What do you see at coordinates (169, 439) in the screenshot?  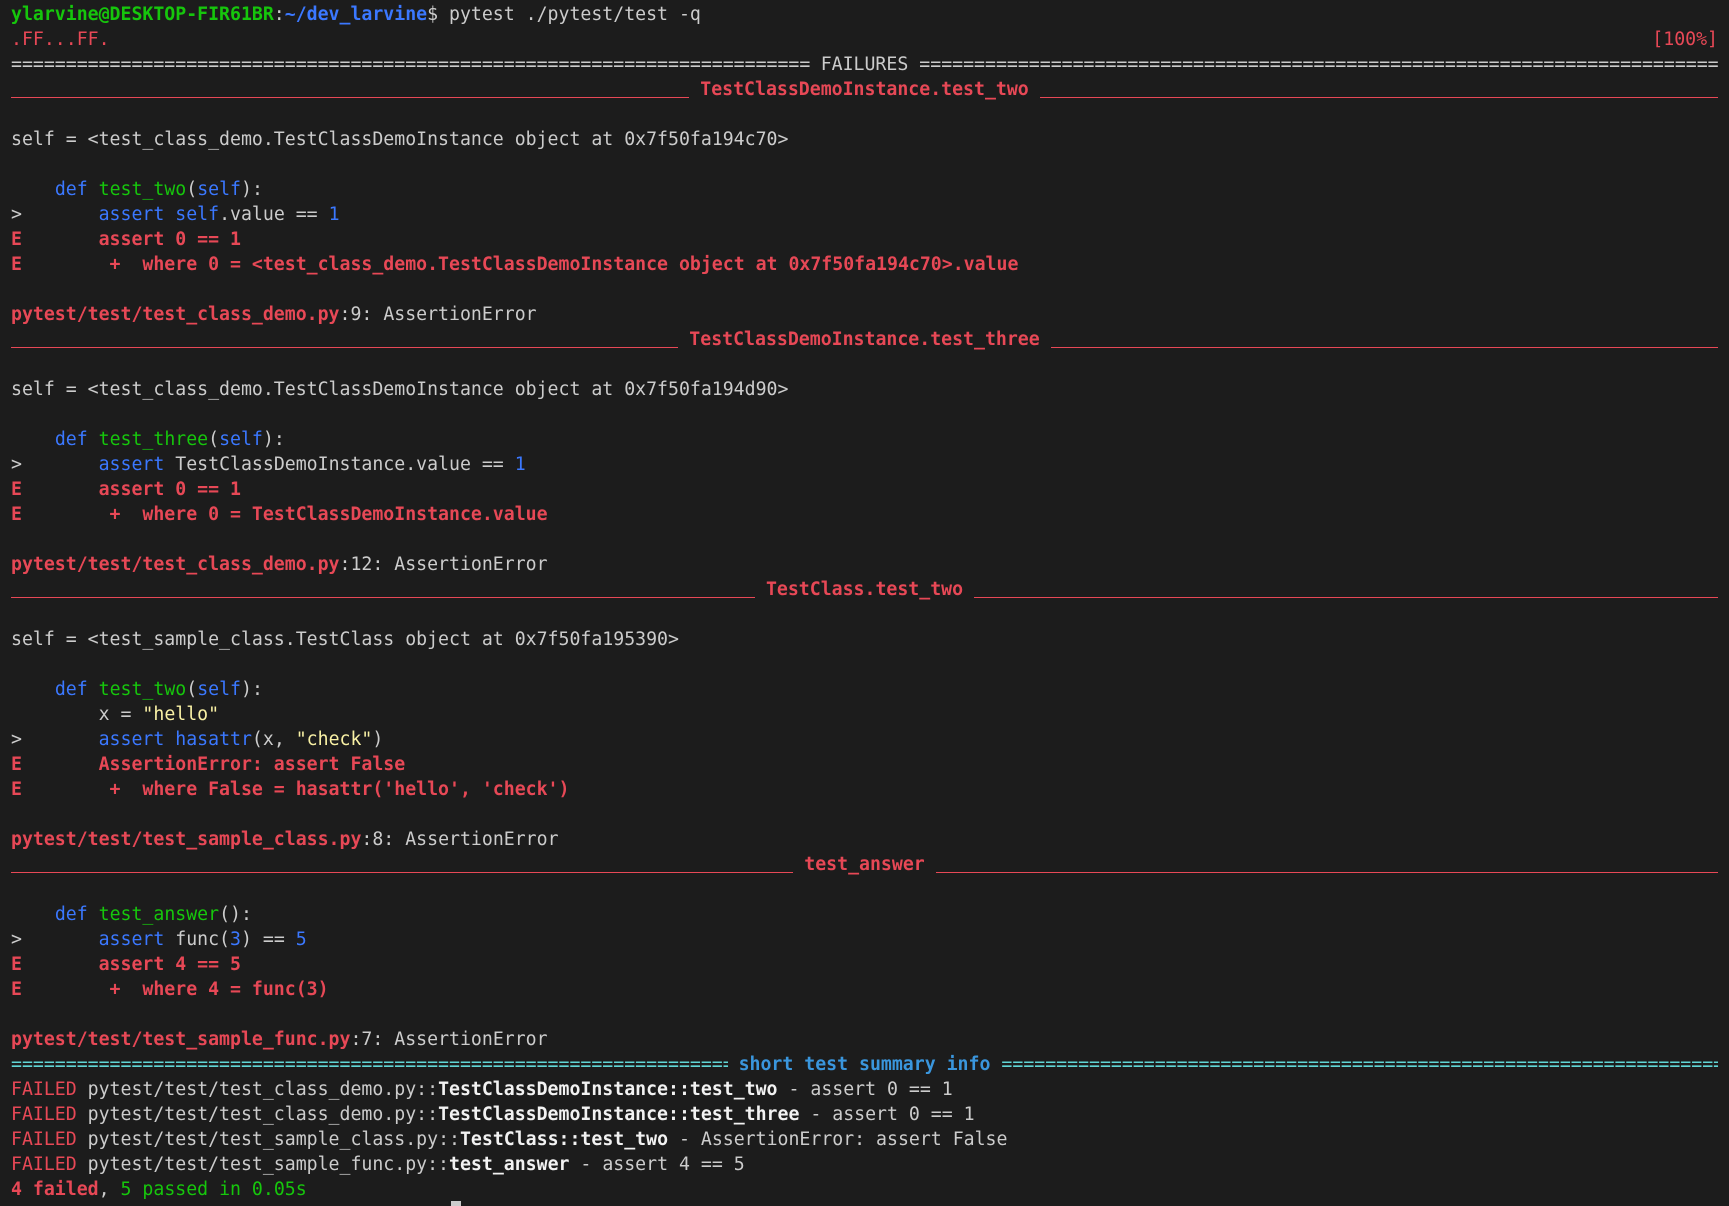 I see `code-def-line: def test_three(self):` at bounding box center [169, 439].